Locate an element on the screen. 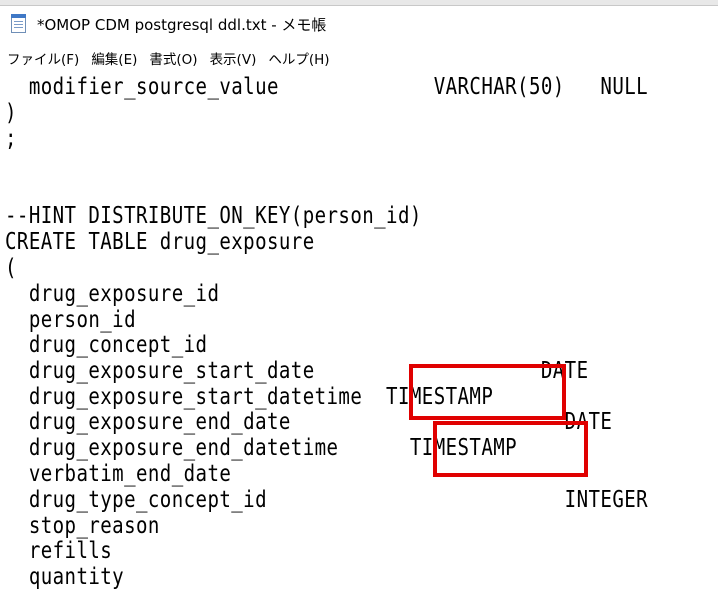 The height and width of the screenshot is (591, 718). menu-format: 書式(O) is located at coordinates (173, 58).